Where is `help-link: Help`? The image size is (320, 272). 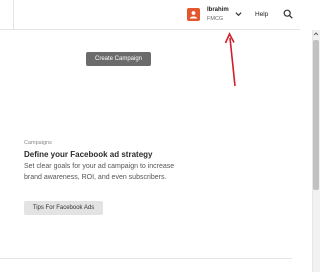 help-link: Help is located at coordinates (261, 14).